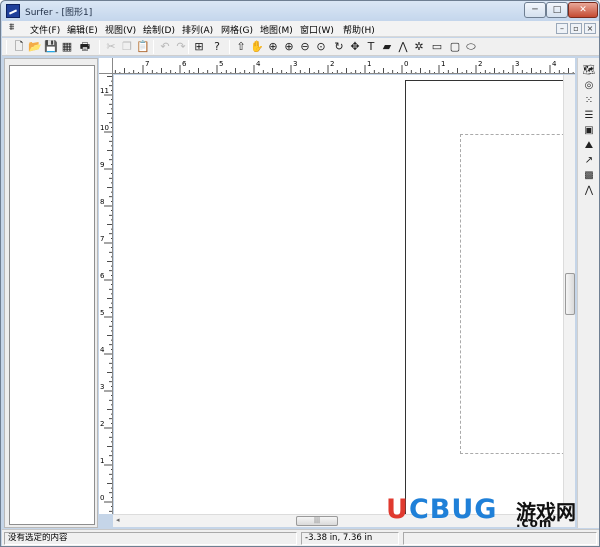  I want to click on shaded-relief-map-icon: ⛰, so click(589, 145).